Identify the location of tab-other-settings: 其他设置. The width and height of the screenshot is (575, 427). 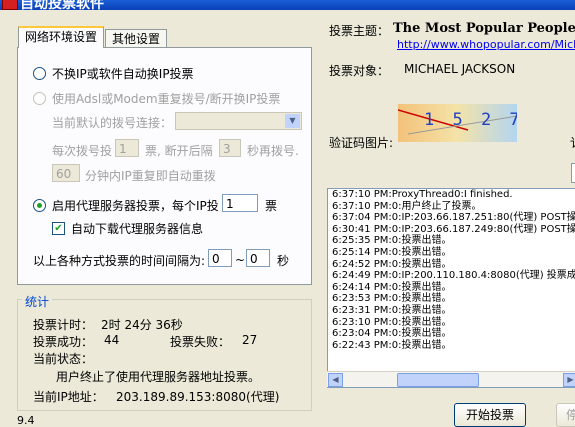
(136, 38).